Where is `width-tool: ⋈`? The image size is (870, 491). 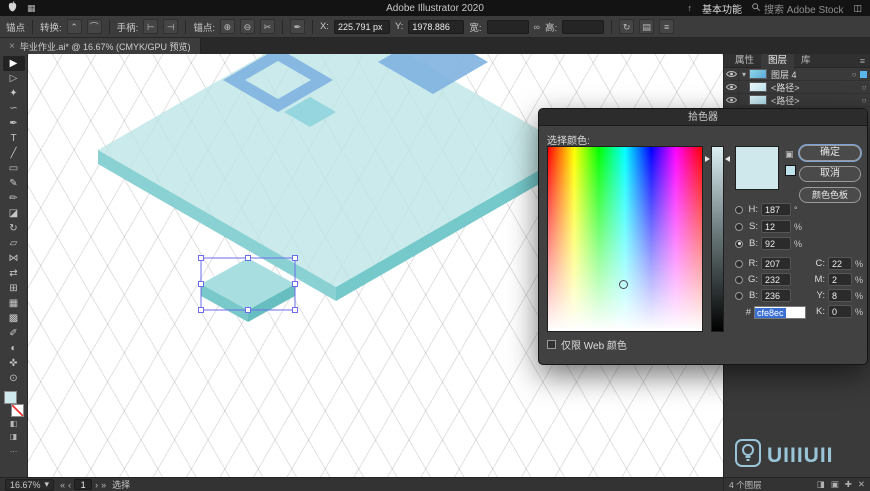 width-tool: ⋈ is located at coordinates (14, 258).